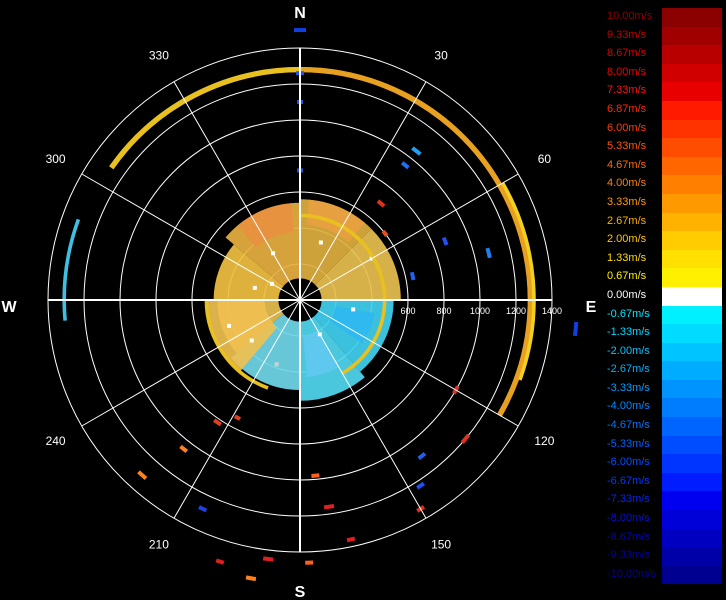 The width and height of the screenshot is (726, 600). What do you see at coordinates (627, 164) in the screenshot?
I see `legend-label: 4.67m/s` at bounding box center [627, 164].